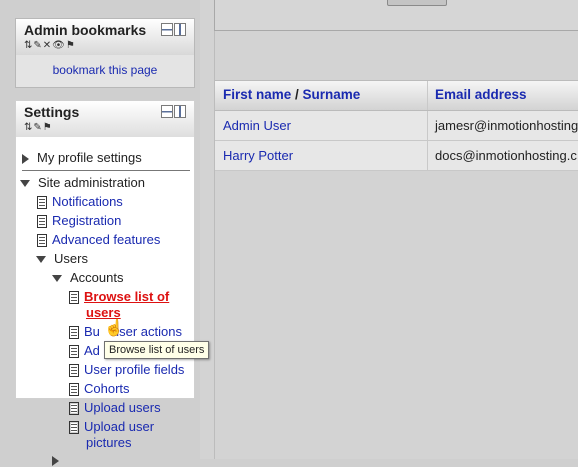 The height and width of the screenshot is (467, 578). Describe the element at coordinates (106, 170) in the screenshot. I see `tree-divider` at that location.